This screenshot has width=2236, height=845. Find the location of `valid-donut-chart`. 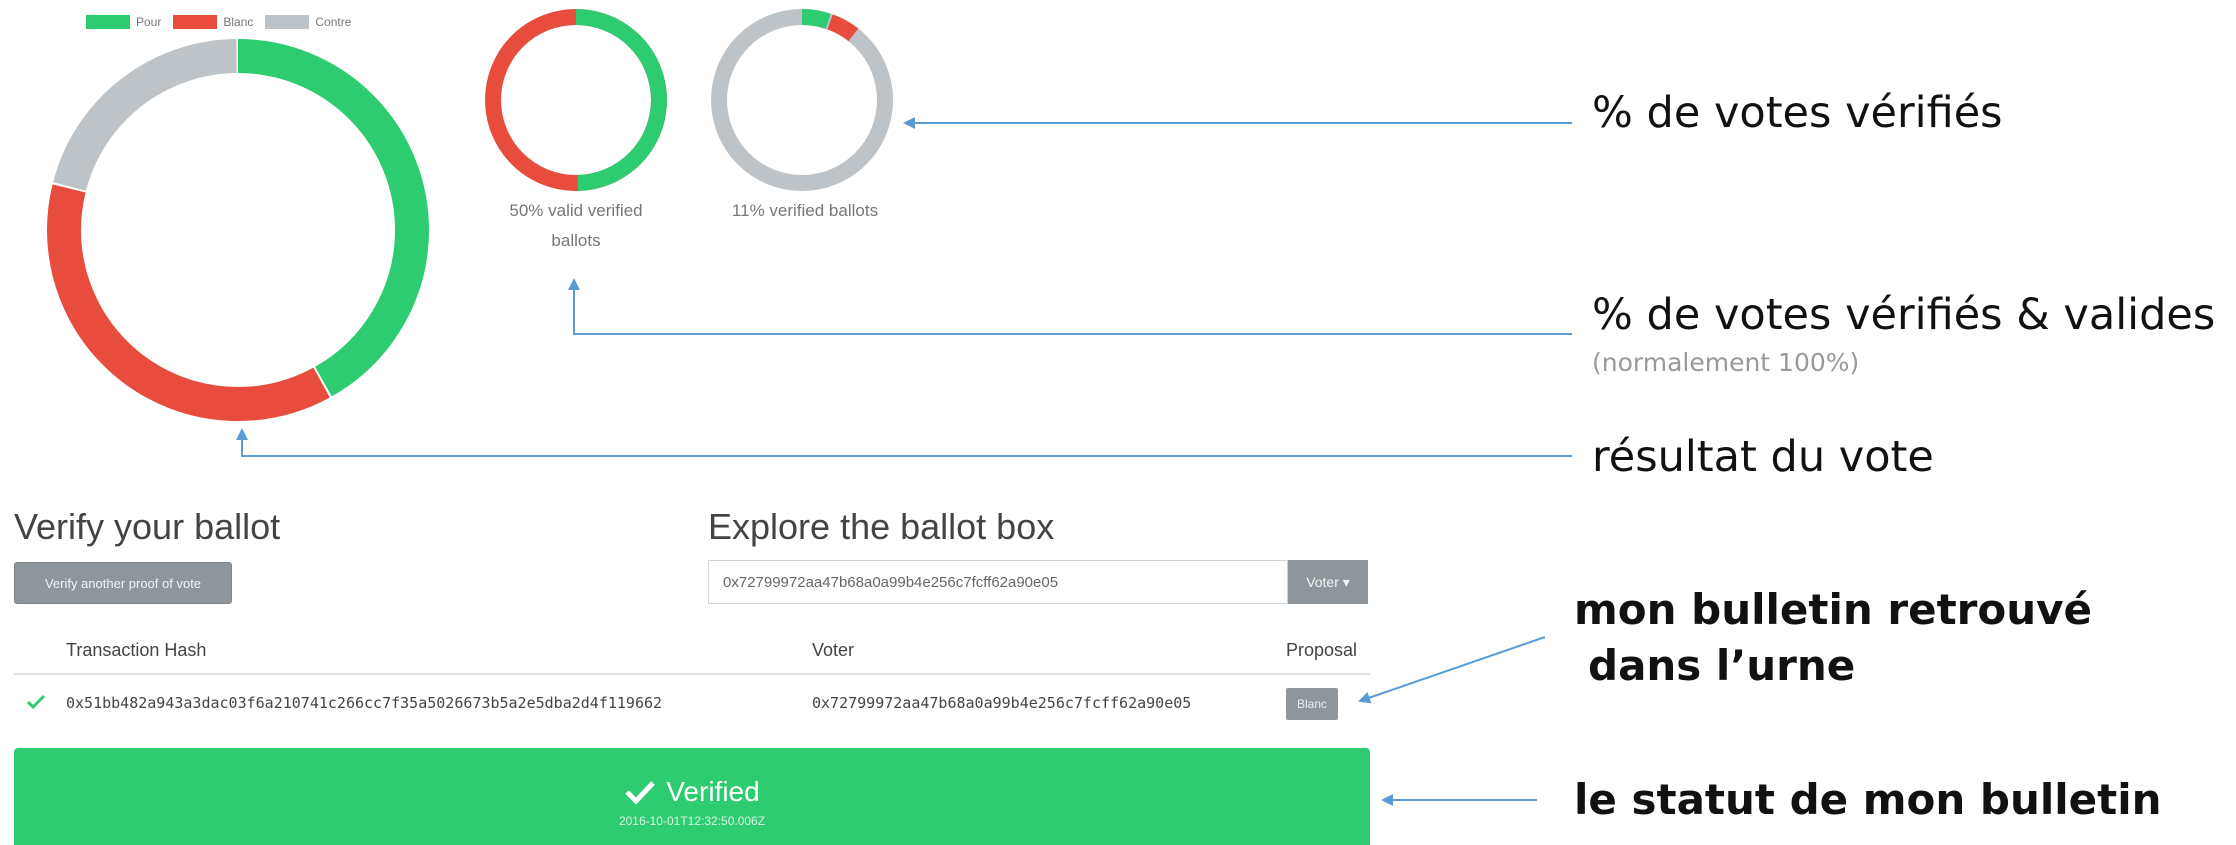

valid-donut-chart is located at coordinates (576, 100).